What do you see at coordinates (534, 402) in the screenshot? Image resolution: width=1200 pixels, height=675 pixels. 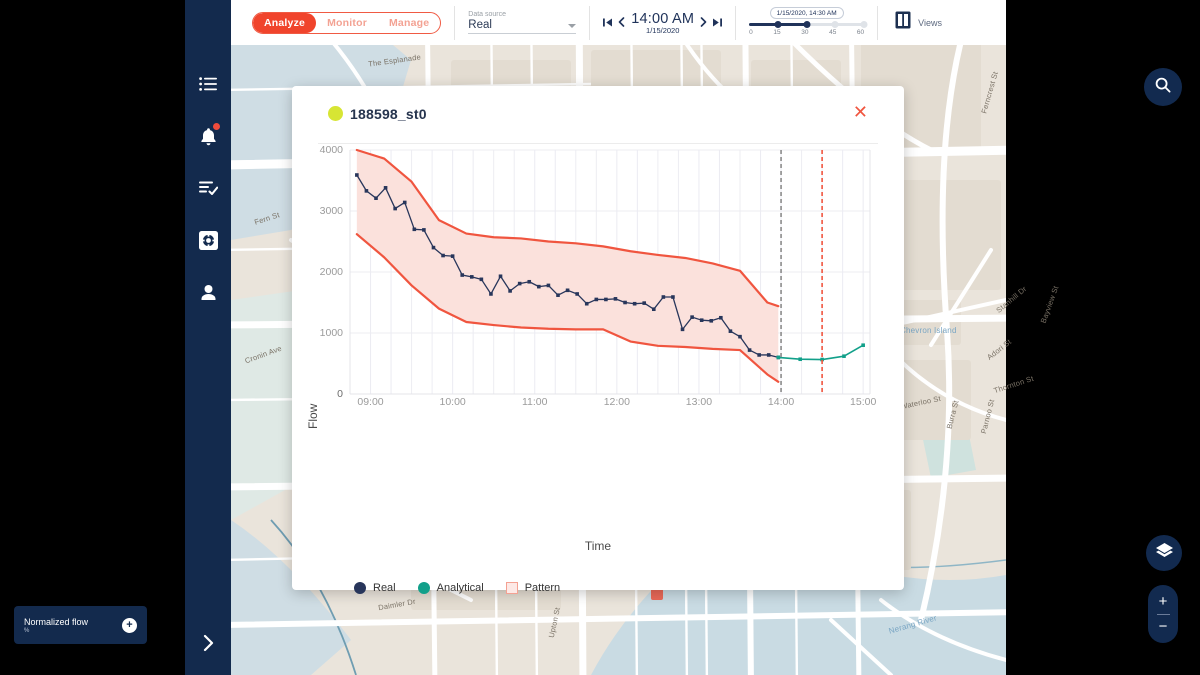 I see `chart-x-tick-label: 11:00` at bounding box center [534, 402].